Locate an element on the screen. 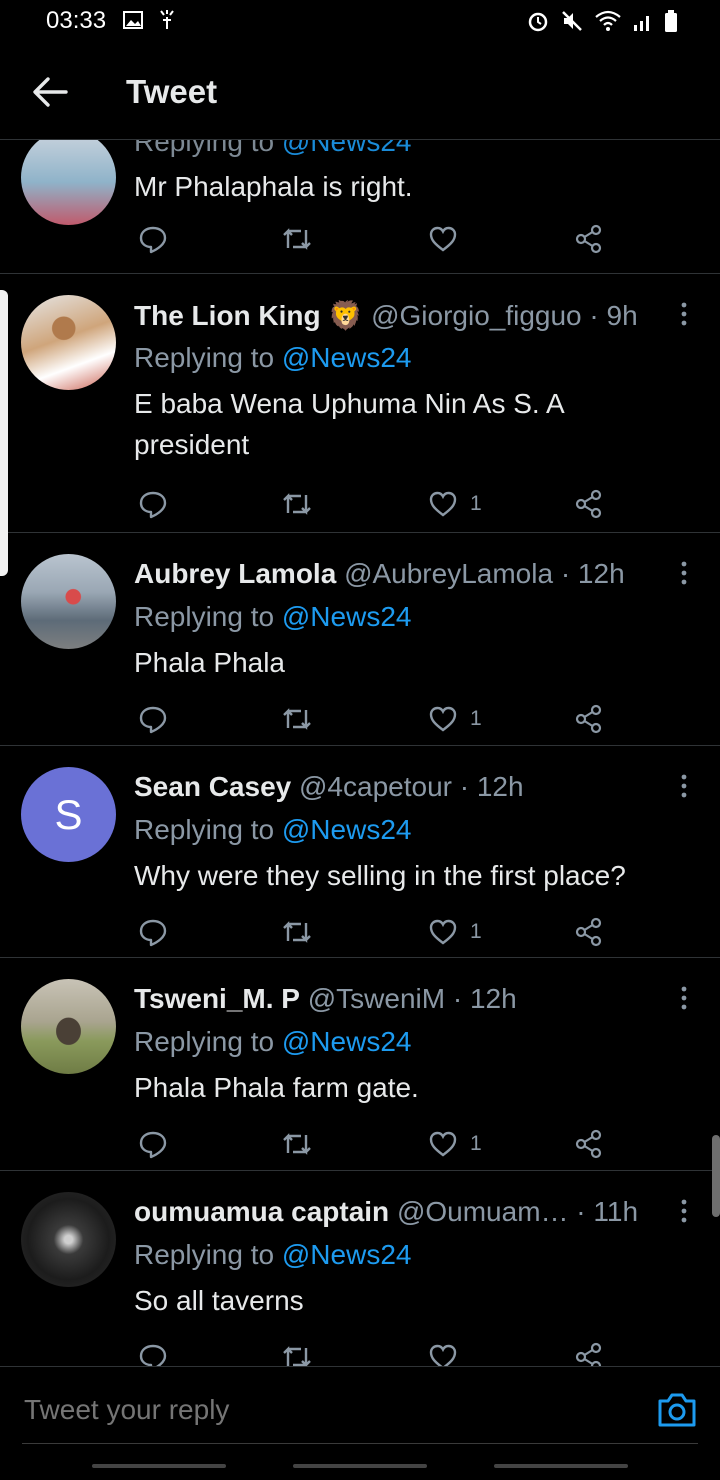 This screenshot has width=720, height=1480. reply-input is located at coordinates (324, 1410).